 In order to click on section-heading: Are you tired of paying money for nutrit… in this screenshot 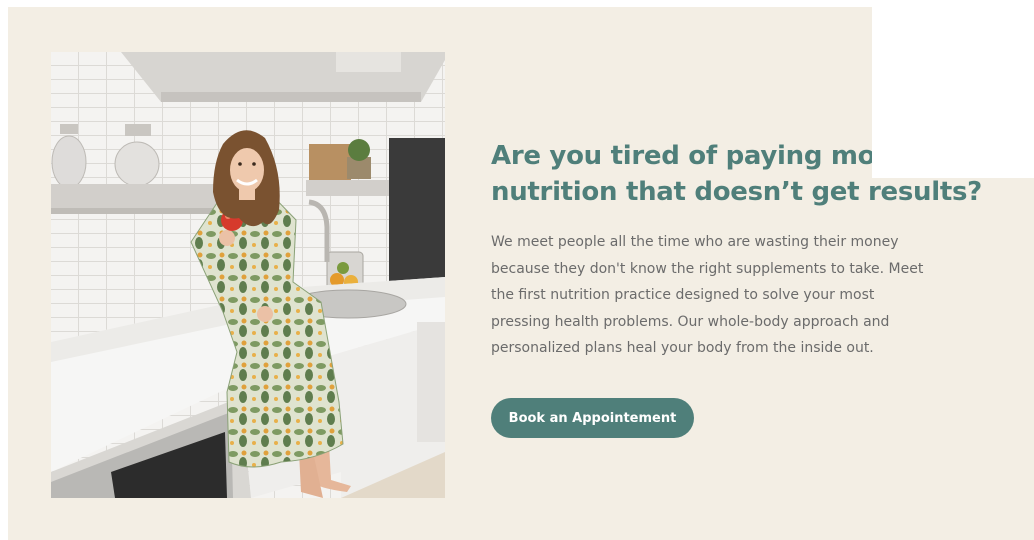, I will do `click(751, 174)`.